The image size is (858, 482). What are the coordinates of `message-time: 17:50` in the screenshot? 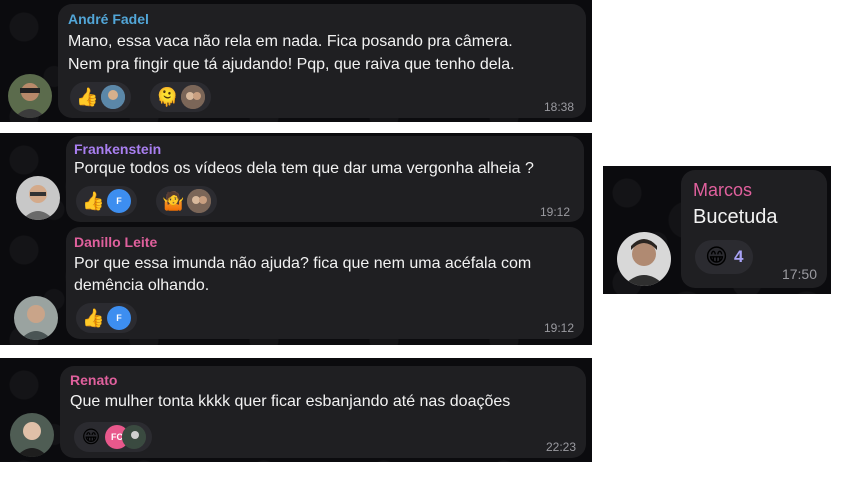 It's located at (799, 274).